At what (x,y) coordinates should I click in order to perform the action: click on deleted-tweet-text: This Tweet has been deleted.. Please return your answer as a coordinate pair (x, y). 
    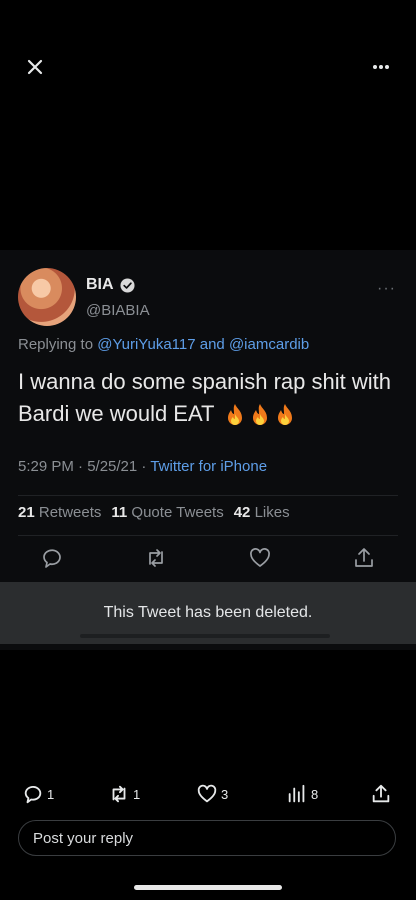
    Looking at the image, I should click on (208, 612).